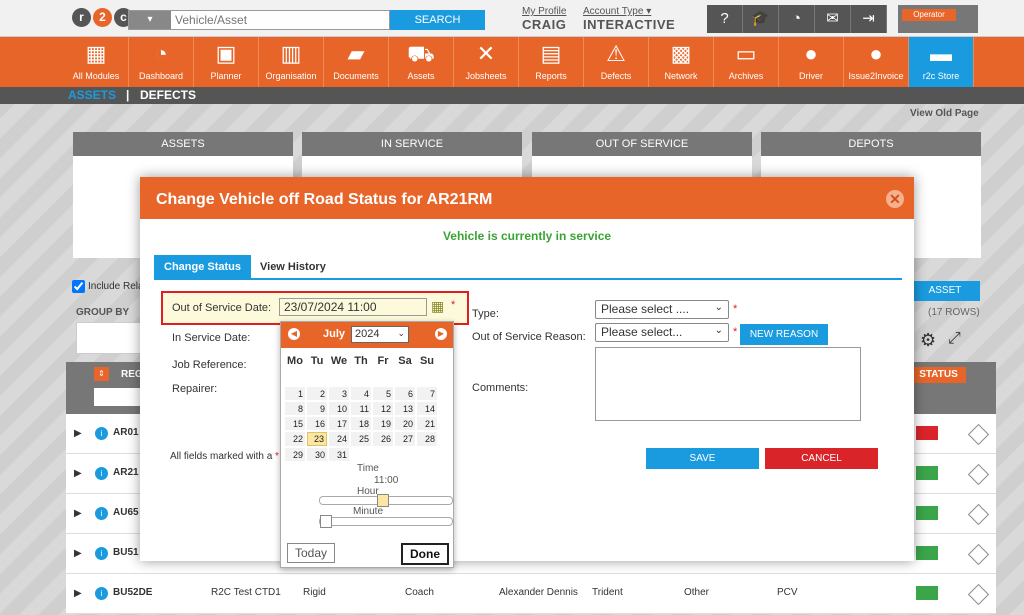 The image size is (1024, 615). I want to click on gear-icon: ⚙, so click(928, 340).